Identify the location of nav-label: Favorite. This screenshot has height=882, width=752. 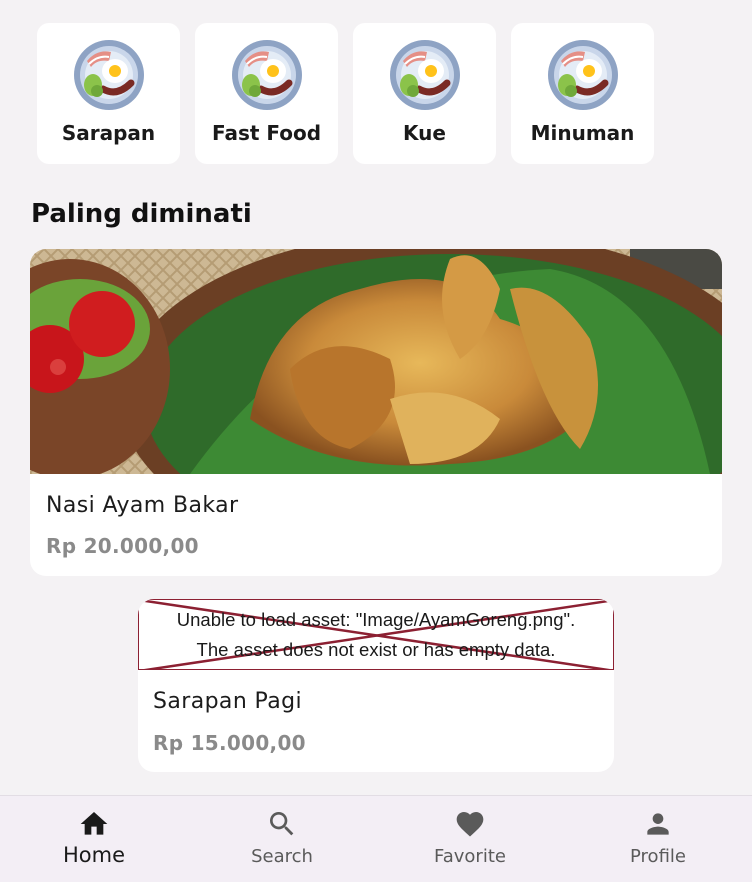
(470, 856).